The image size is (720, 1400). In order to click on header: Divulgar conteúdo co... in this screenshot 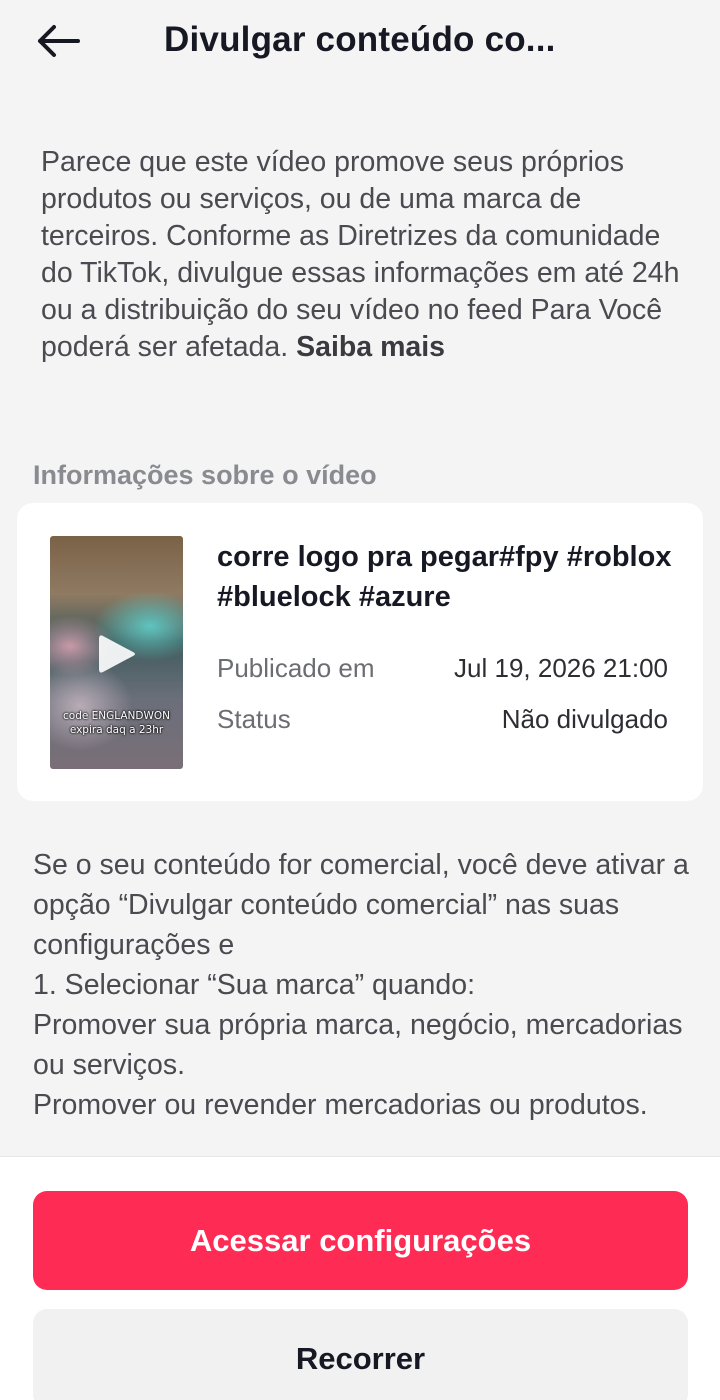, I will do `click(360, 41)`.